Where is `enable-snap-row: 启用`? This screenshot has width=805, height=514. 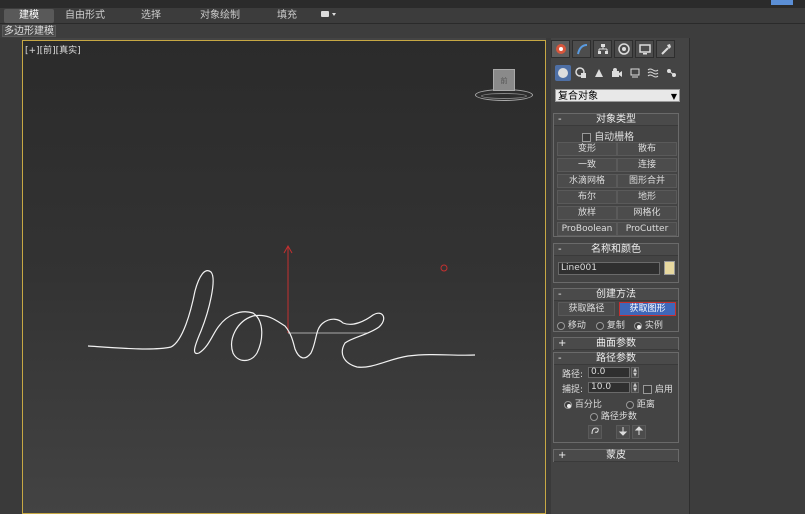 enable-snap-row: 启用 is located at coordinates (658, 388).